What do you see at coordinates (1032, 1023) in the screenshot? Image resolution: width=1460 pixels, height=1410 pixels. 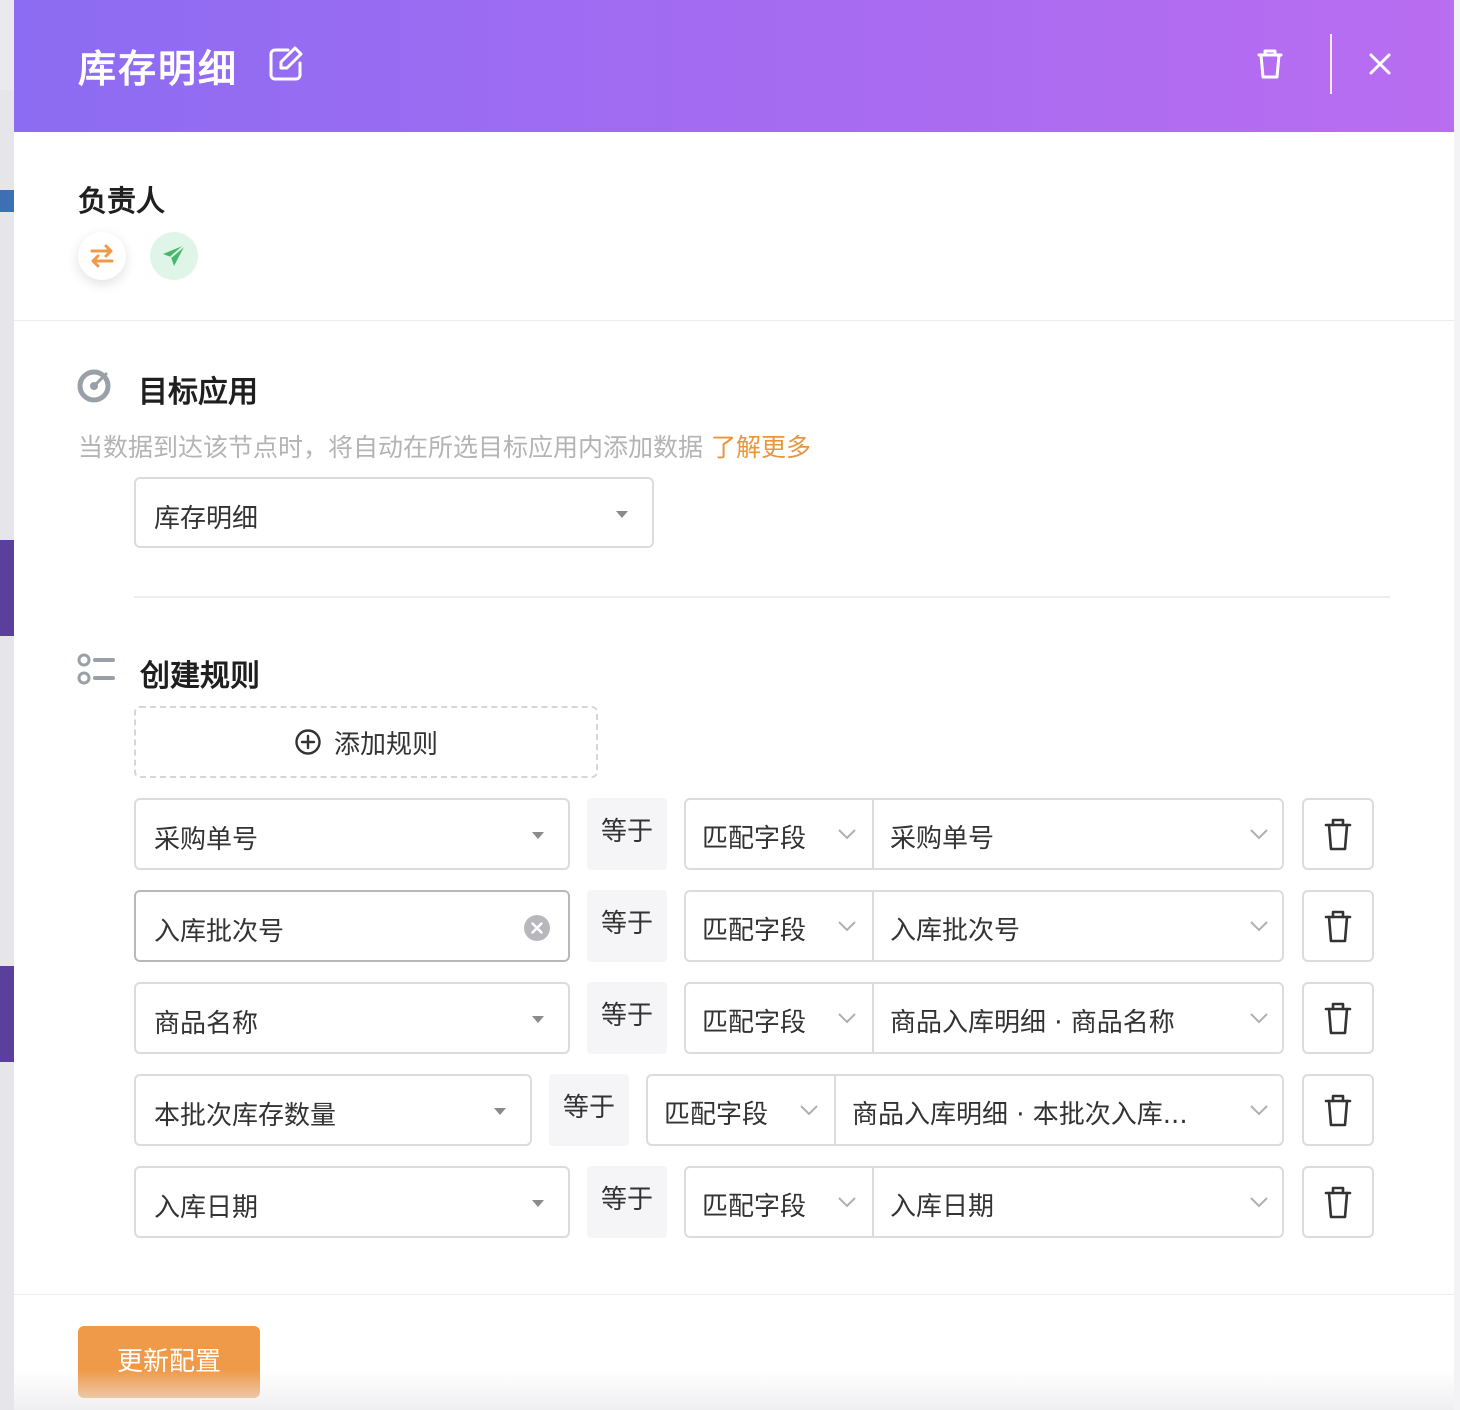 I see `rule-match-value: 商品入库明细 · 商品名称` at bounding box center [1032, 1023].